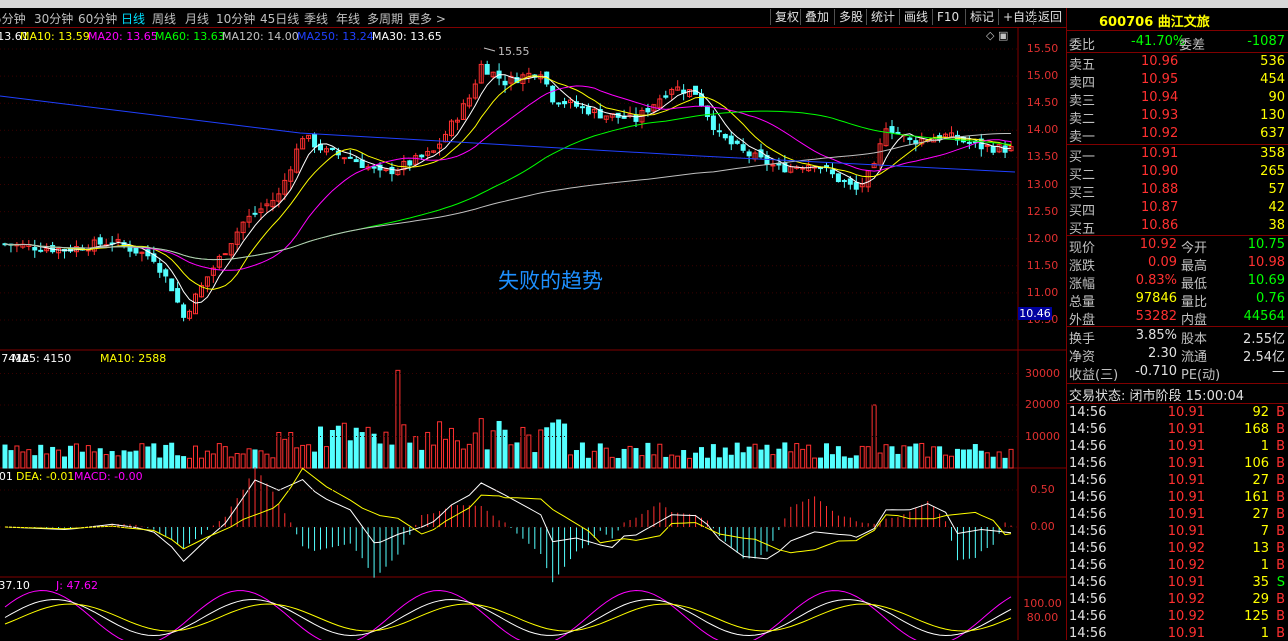 The height and width of the screenshot is (641, 1288). Describe the element at coordinates (508, 419) in the screenshot. I see `volume-bars` at that location.